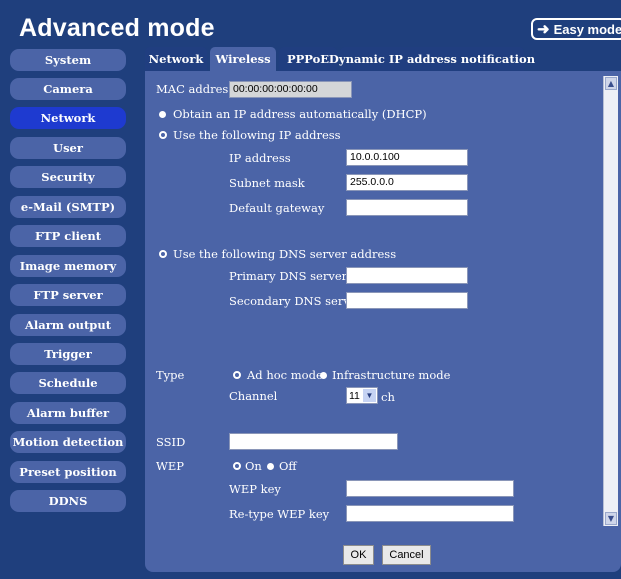  Describe the element at coordinates (253, 466) in the screenshot. I see `wep-on-label: On` at that location.